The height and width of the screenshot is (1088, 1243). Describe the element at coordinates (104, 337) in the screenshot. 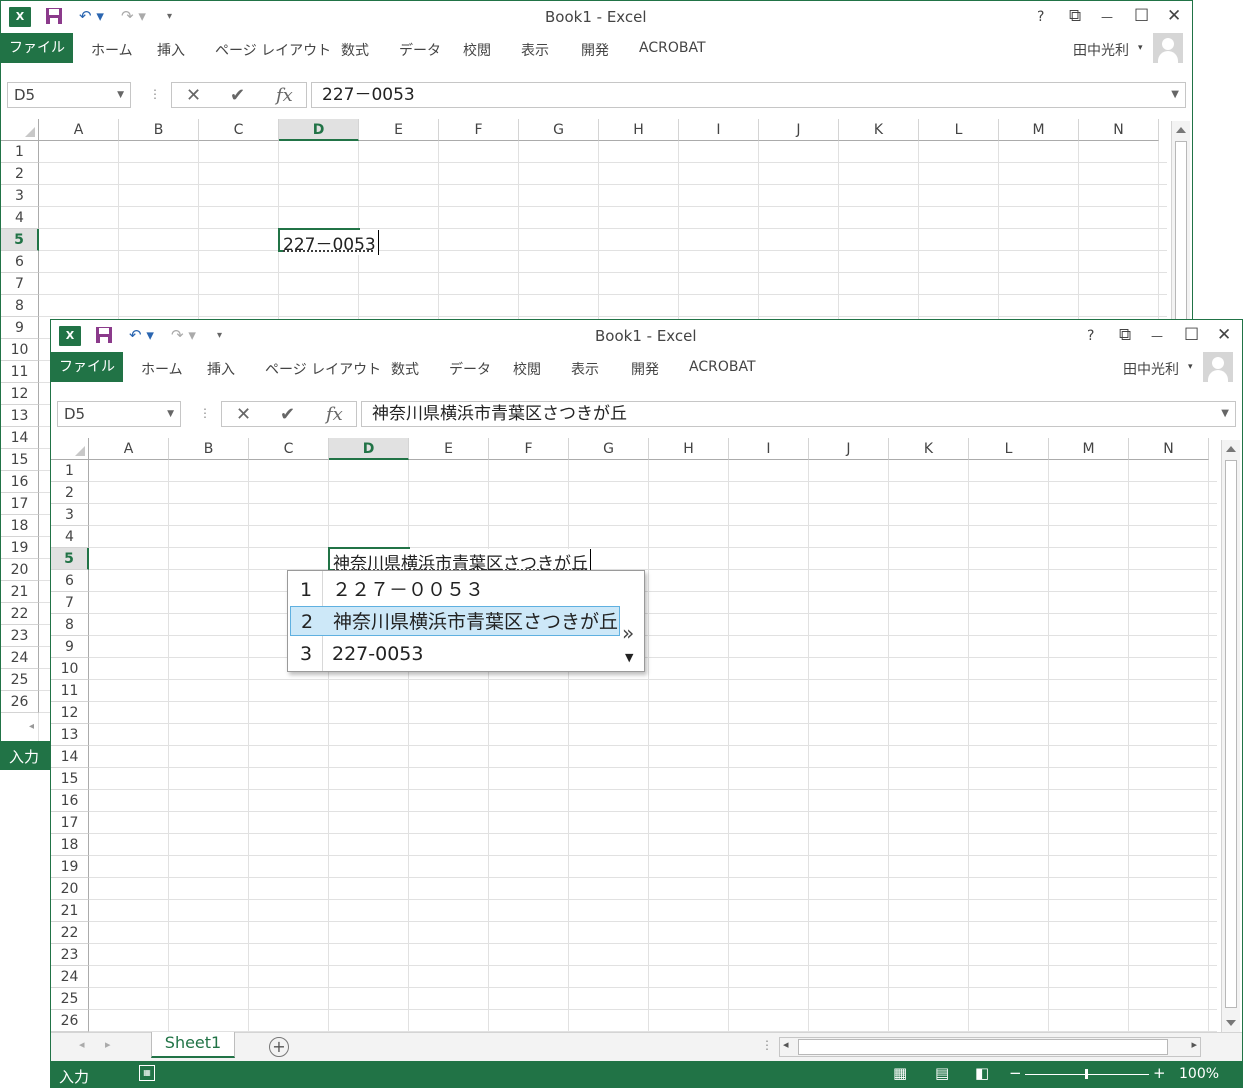

I see `save-icon` at that location.